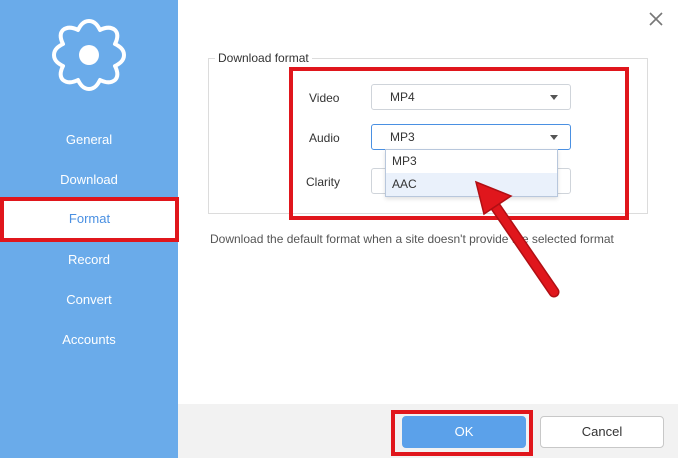 The image size is (678, 458). I want to click on audio-select: MP3, so click(471, 137).